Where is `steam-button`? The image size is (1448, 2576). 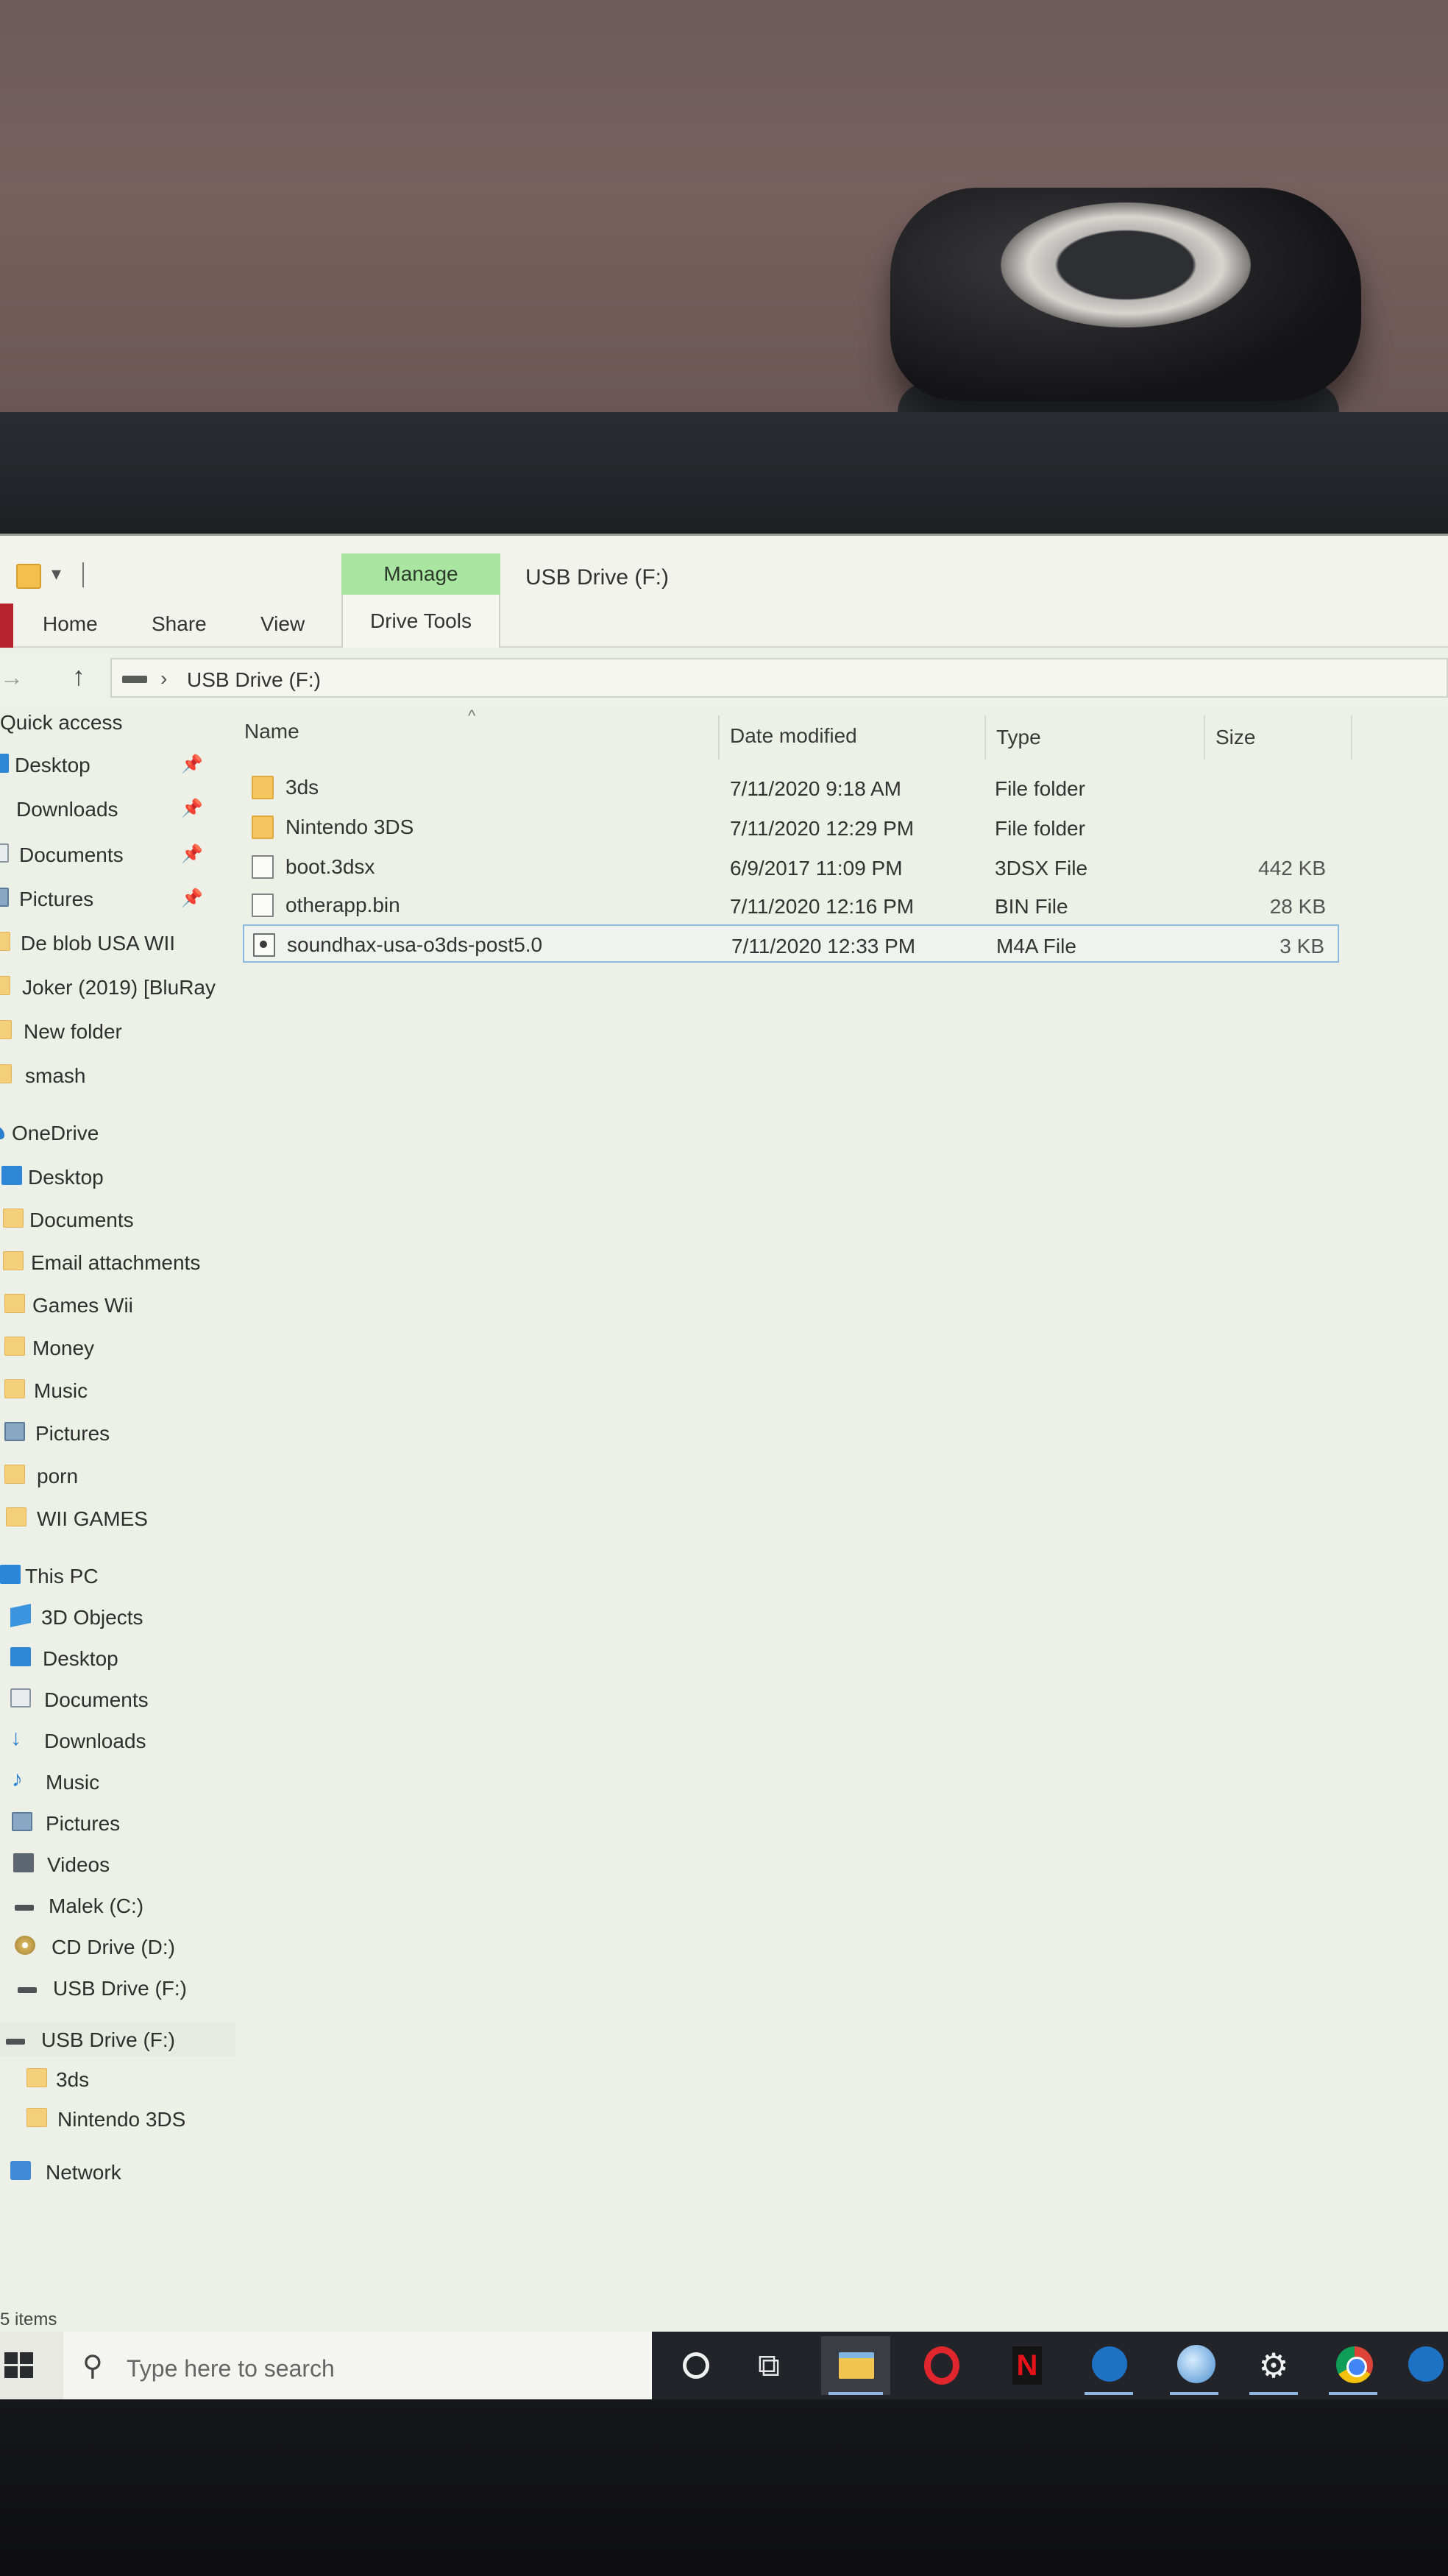
steam-button is located at coordinates (1108, 2365).